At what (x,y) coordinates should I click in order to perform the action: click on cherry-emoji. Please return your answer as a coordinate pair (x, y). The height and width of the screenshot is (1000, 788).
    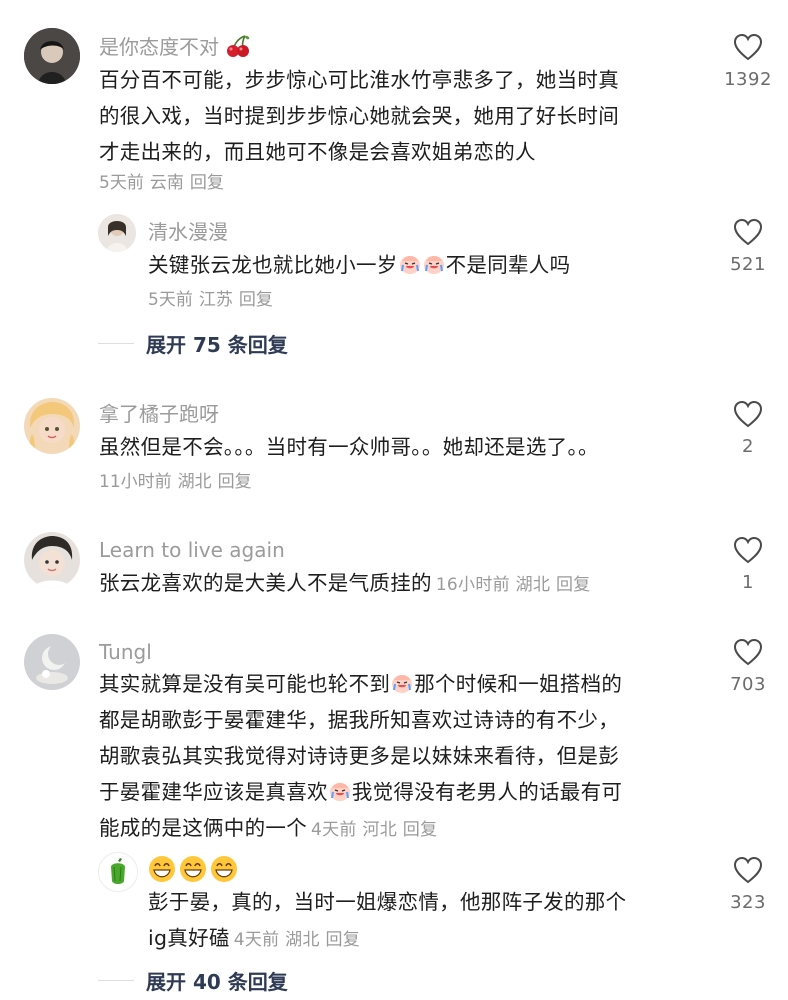
    Looking at the image, I should click on (238, 46).